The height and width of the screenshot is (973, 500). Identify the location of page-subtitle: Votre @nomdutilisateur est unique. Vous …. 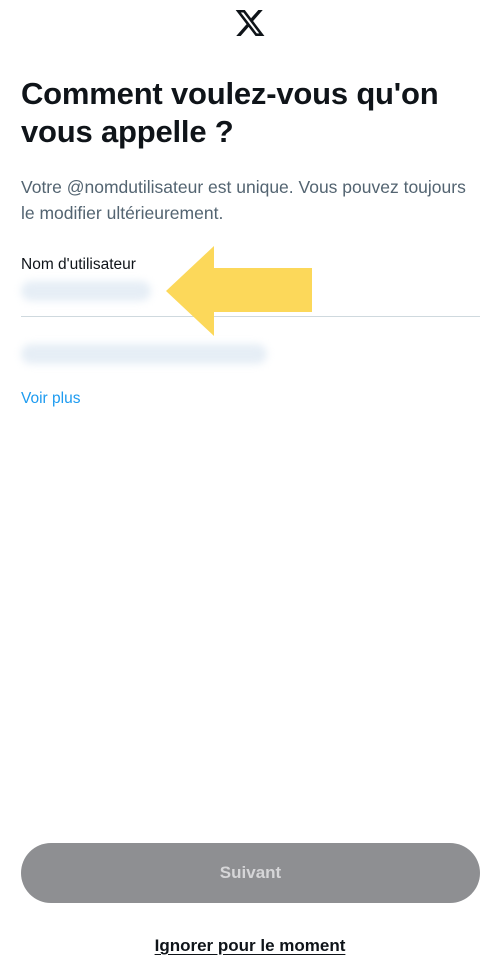
(243, 200).